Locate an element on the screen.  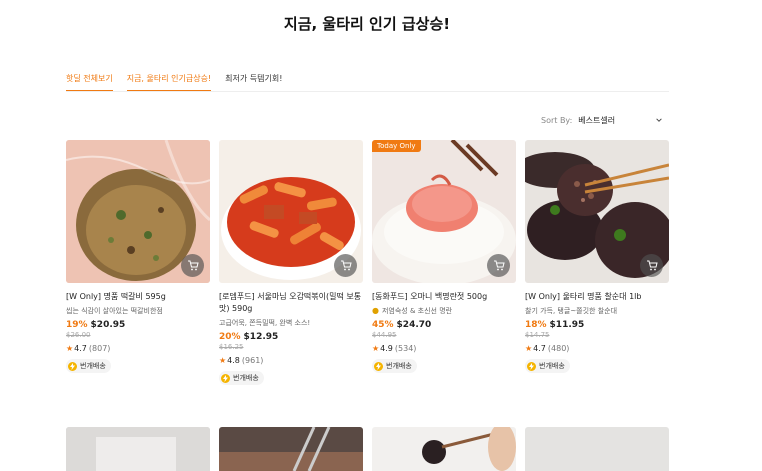
discount-rate: 18% is located at coordinates (536, 325).